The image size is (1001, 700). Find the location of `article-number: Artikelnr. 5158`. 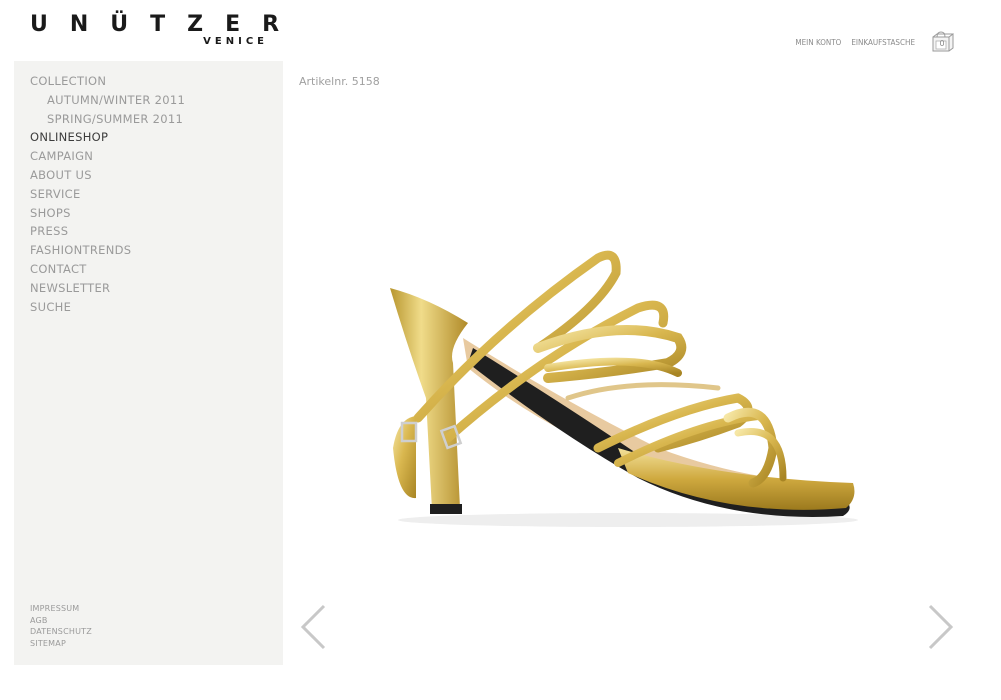

article-number: Artikelnr. 5158 is located at coordinates (339, 81).